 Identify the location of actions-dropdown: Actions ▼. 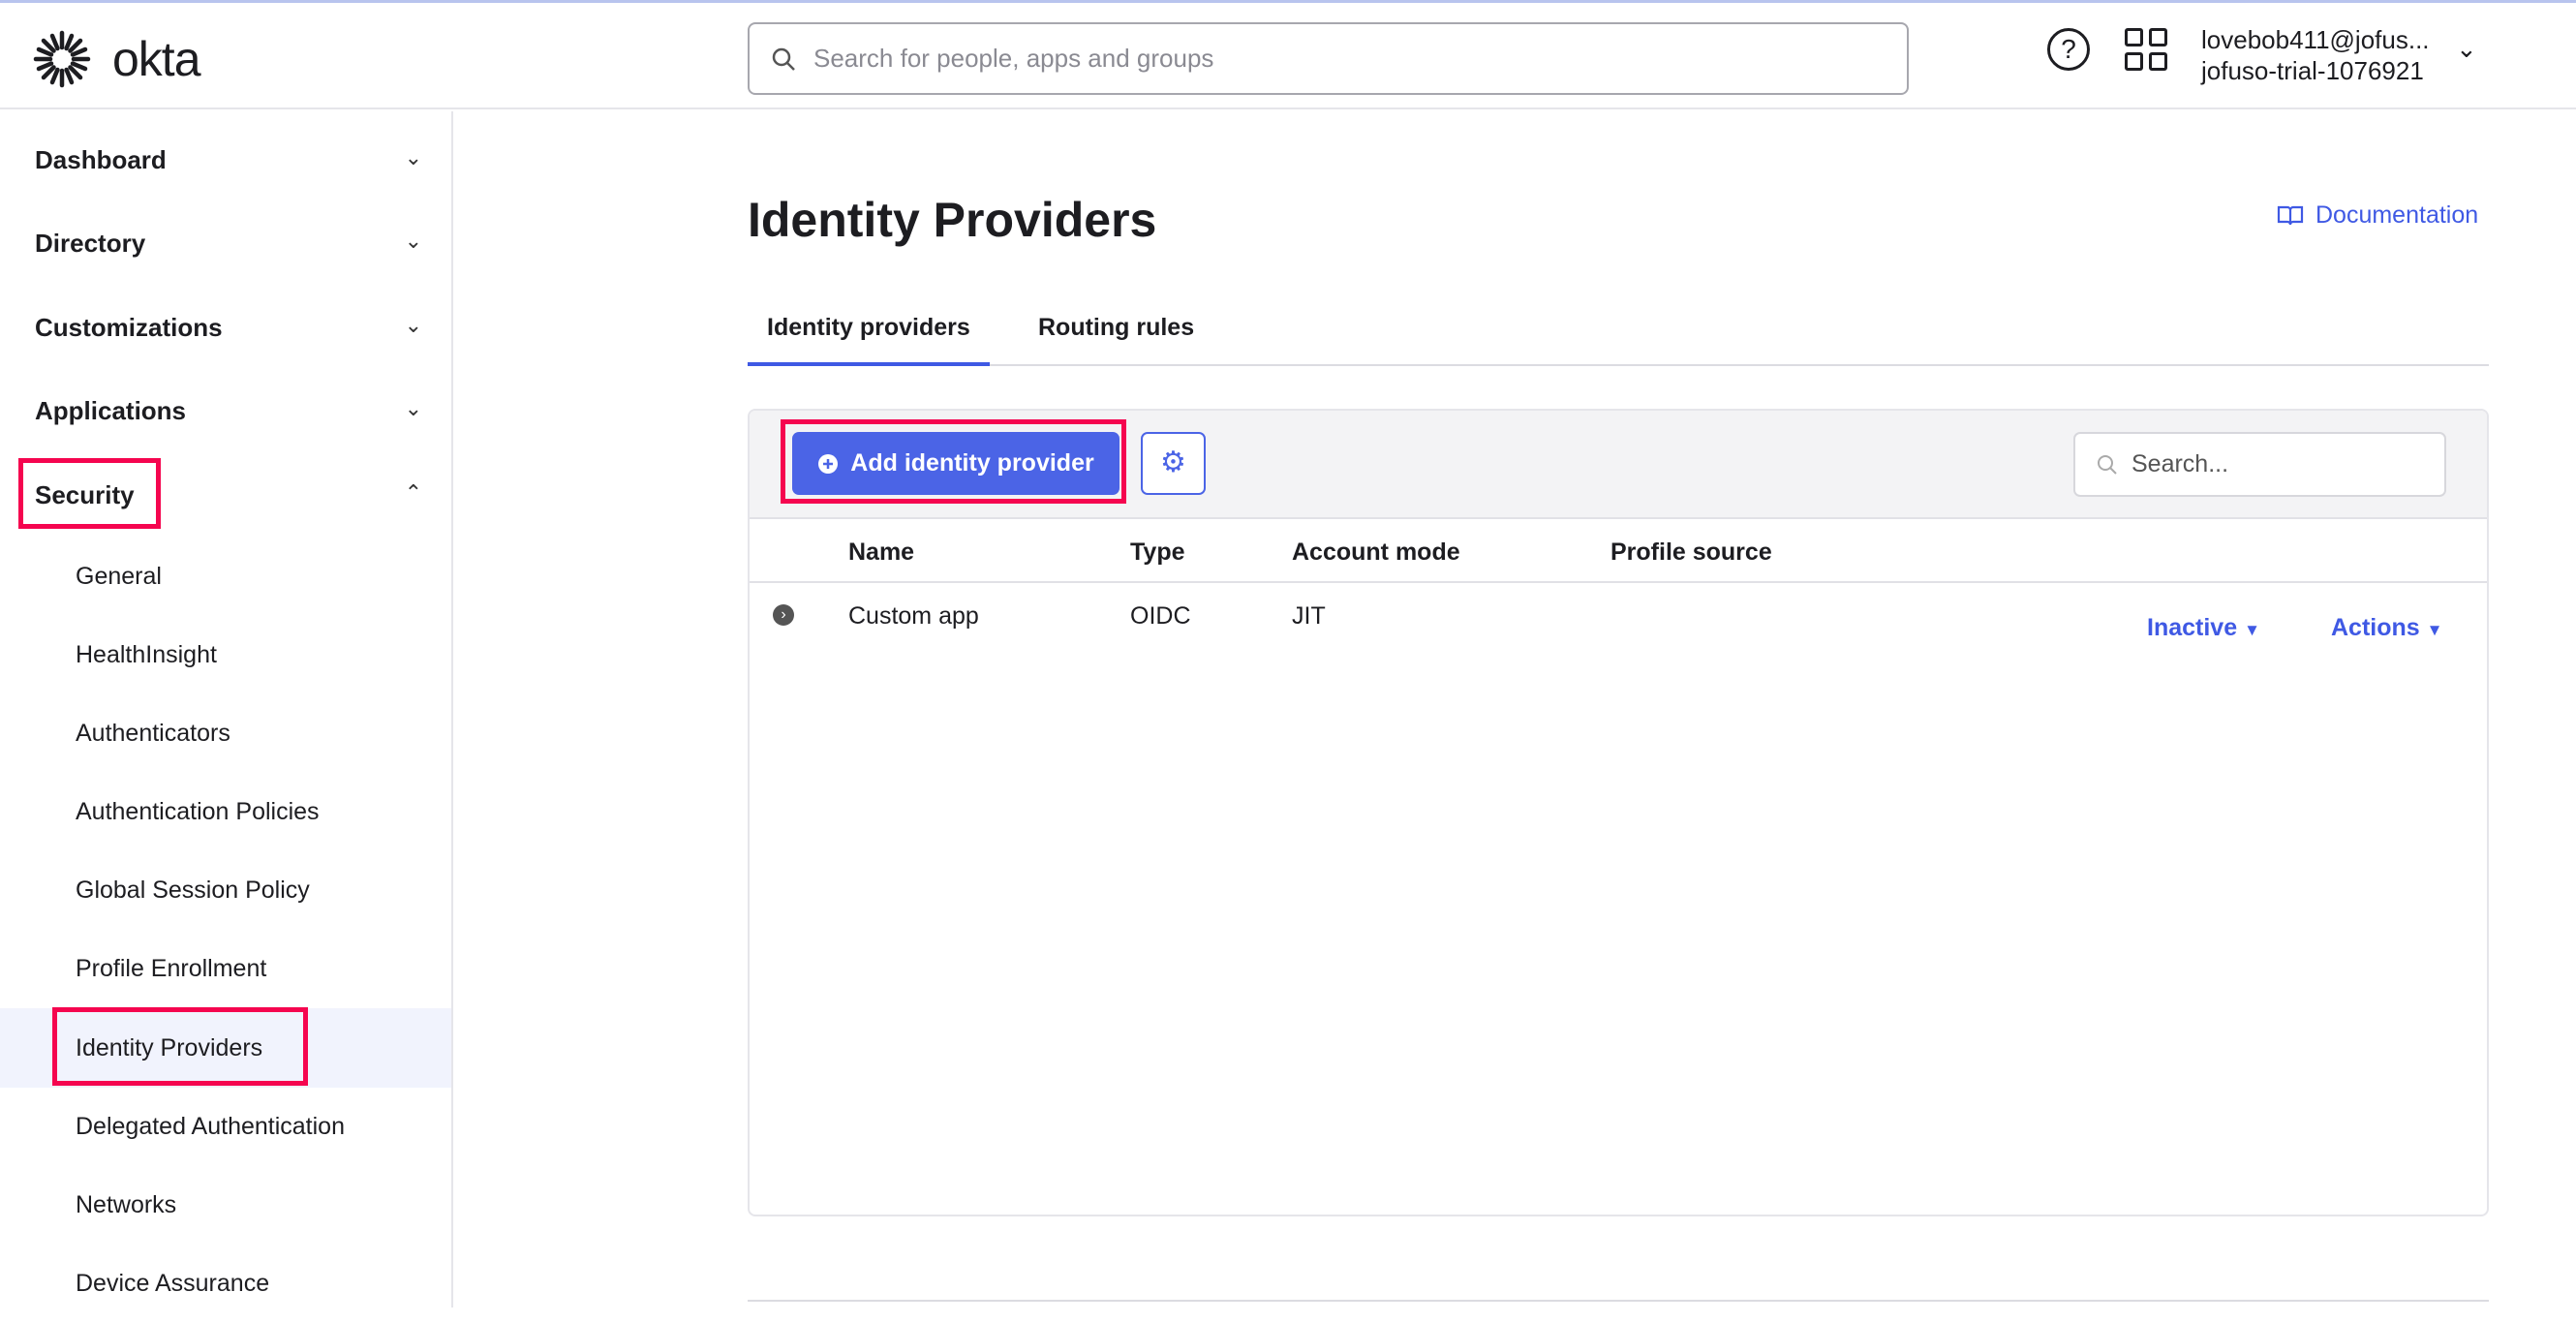
(2386, 628).